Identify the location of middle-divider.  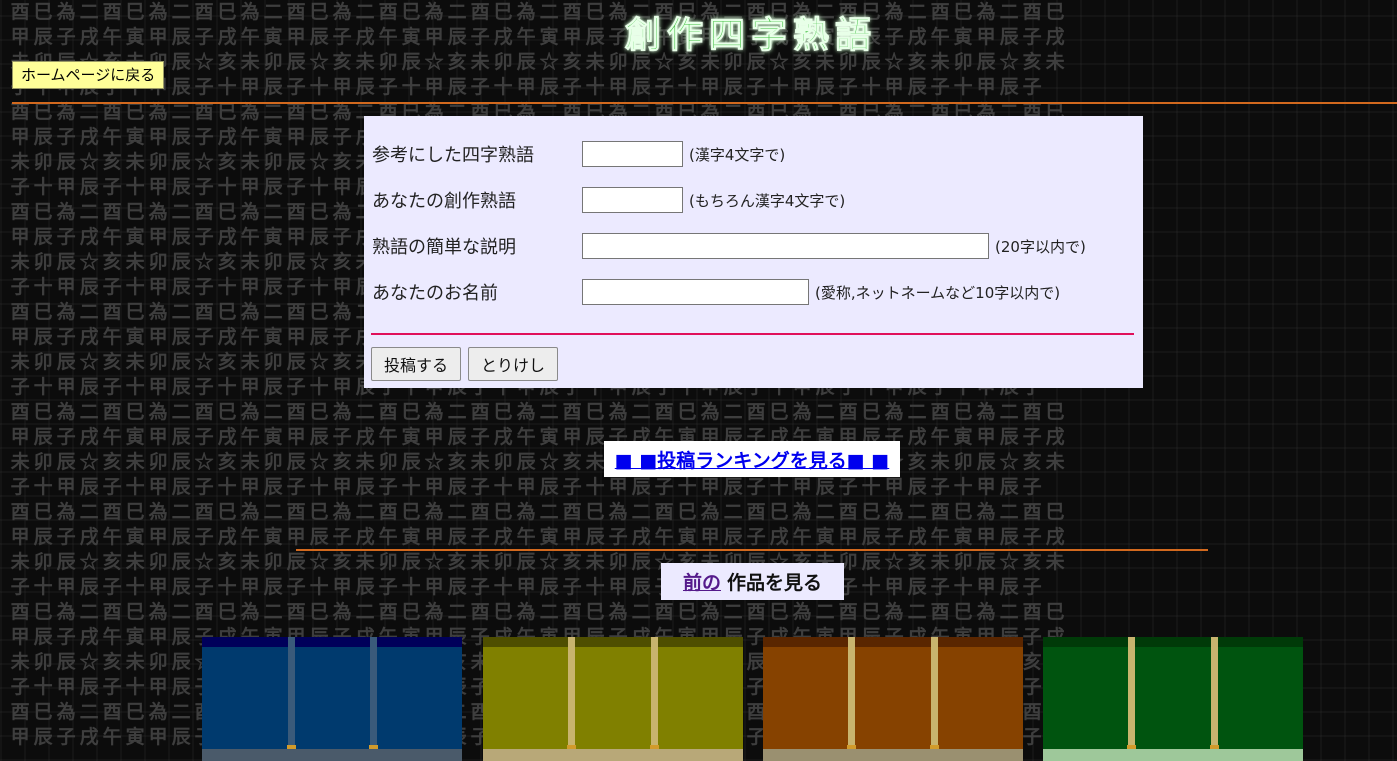
(752, 550).